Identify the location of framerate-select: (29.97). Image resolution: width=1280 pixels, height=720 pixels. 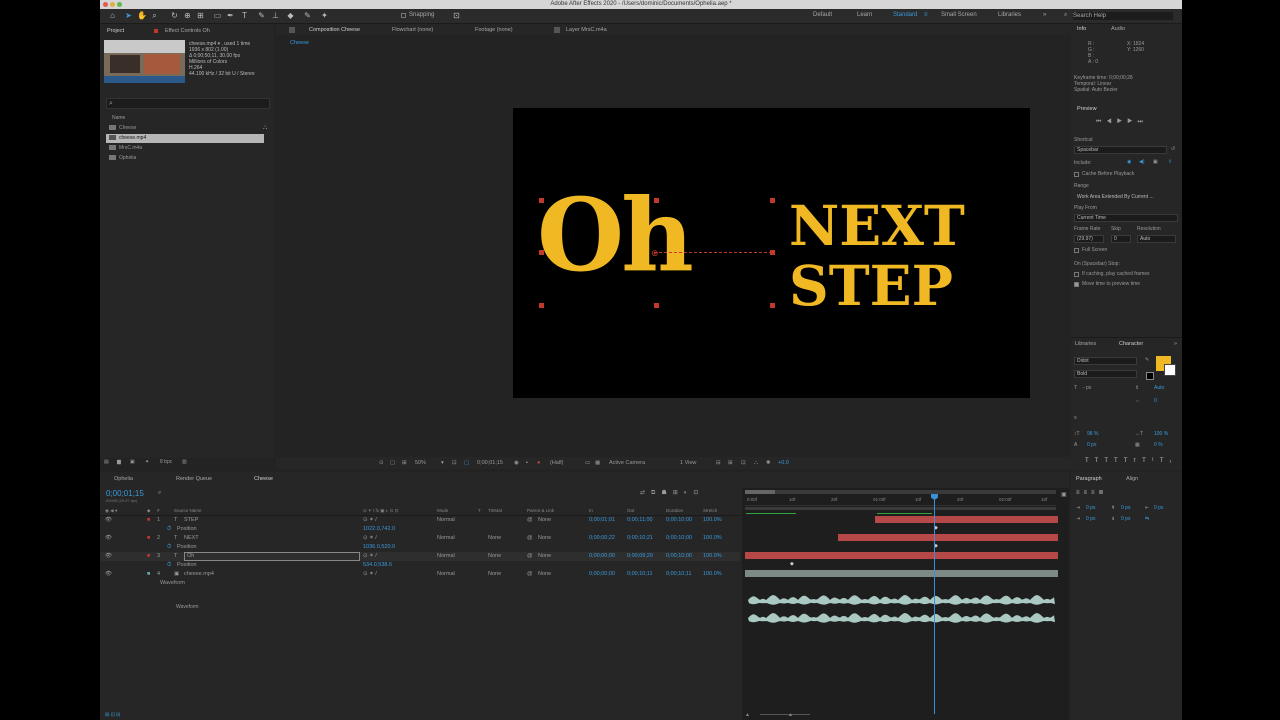
(1089, 239).